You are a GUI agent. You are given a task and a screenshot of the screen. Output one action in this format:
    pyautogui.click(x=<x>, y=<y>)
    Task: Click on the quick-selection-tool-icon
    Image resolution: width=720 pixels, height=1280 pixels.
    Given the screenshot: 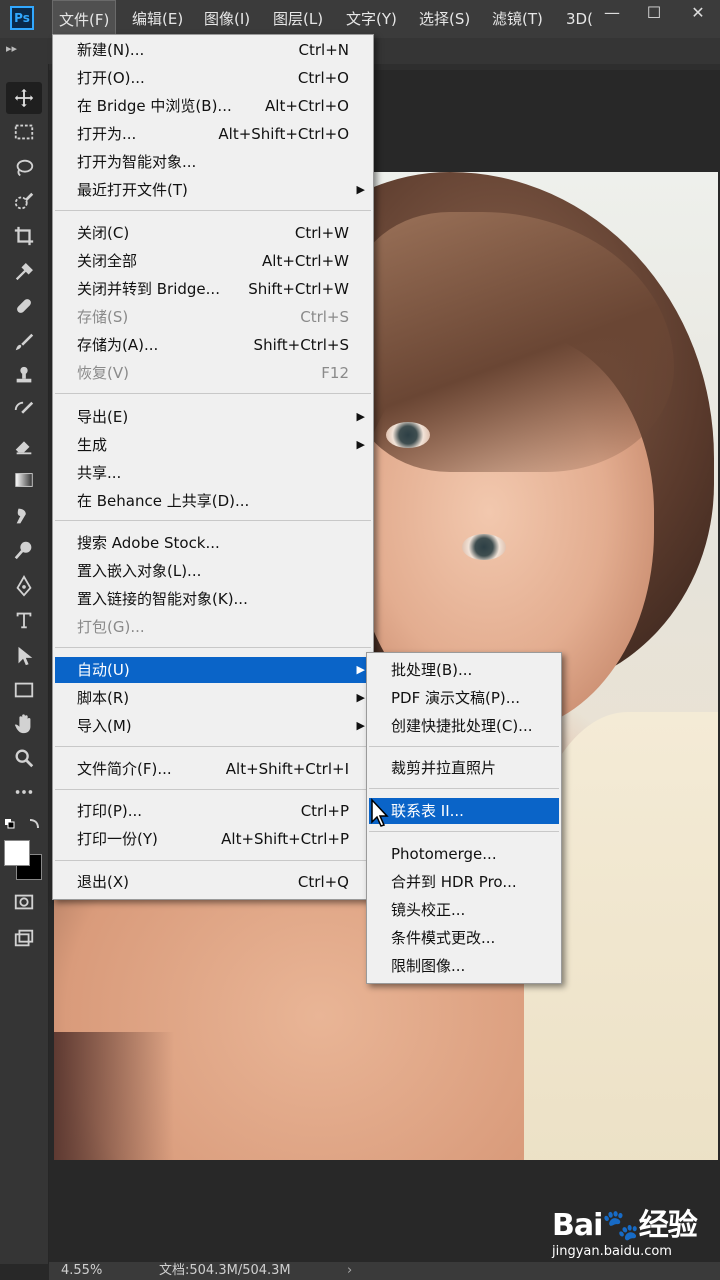 What is the action you would take?
    pyautogui.click(x=24, y=202)
    